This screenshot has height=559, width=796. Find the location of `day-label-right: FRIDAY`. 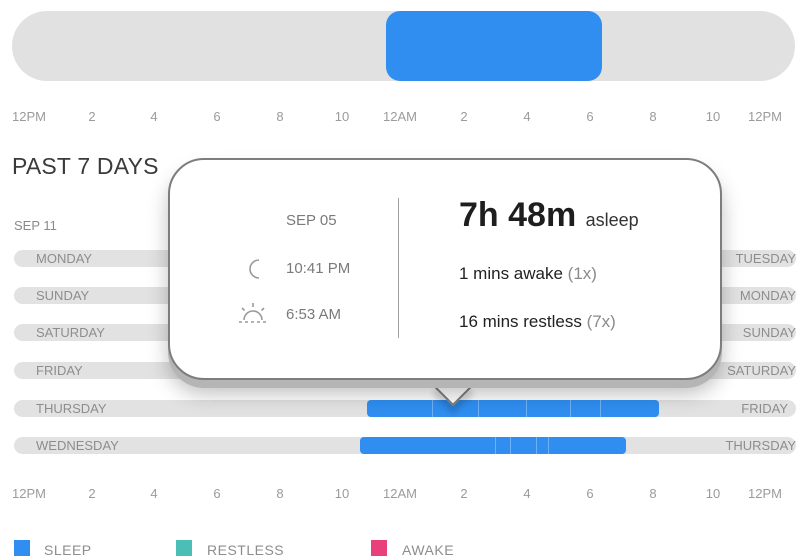

day-label-right: FRIDAY is located at coordinates (764, 408).